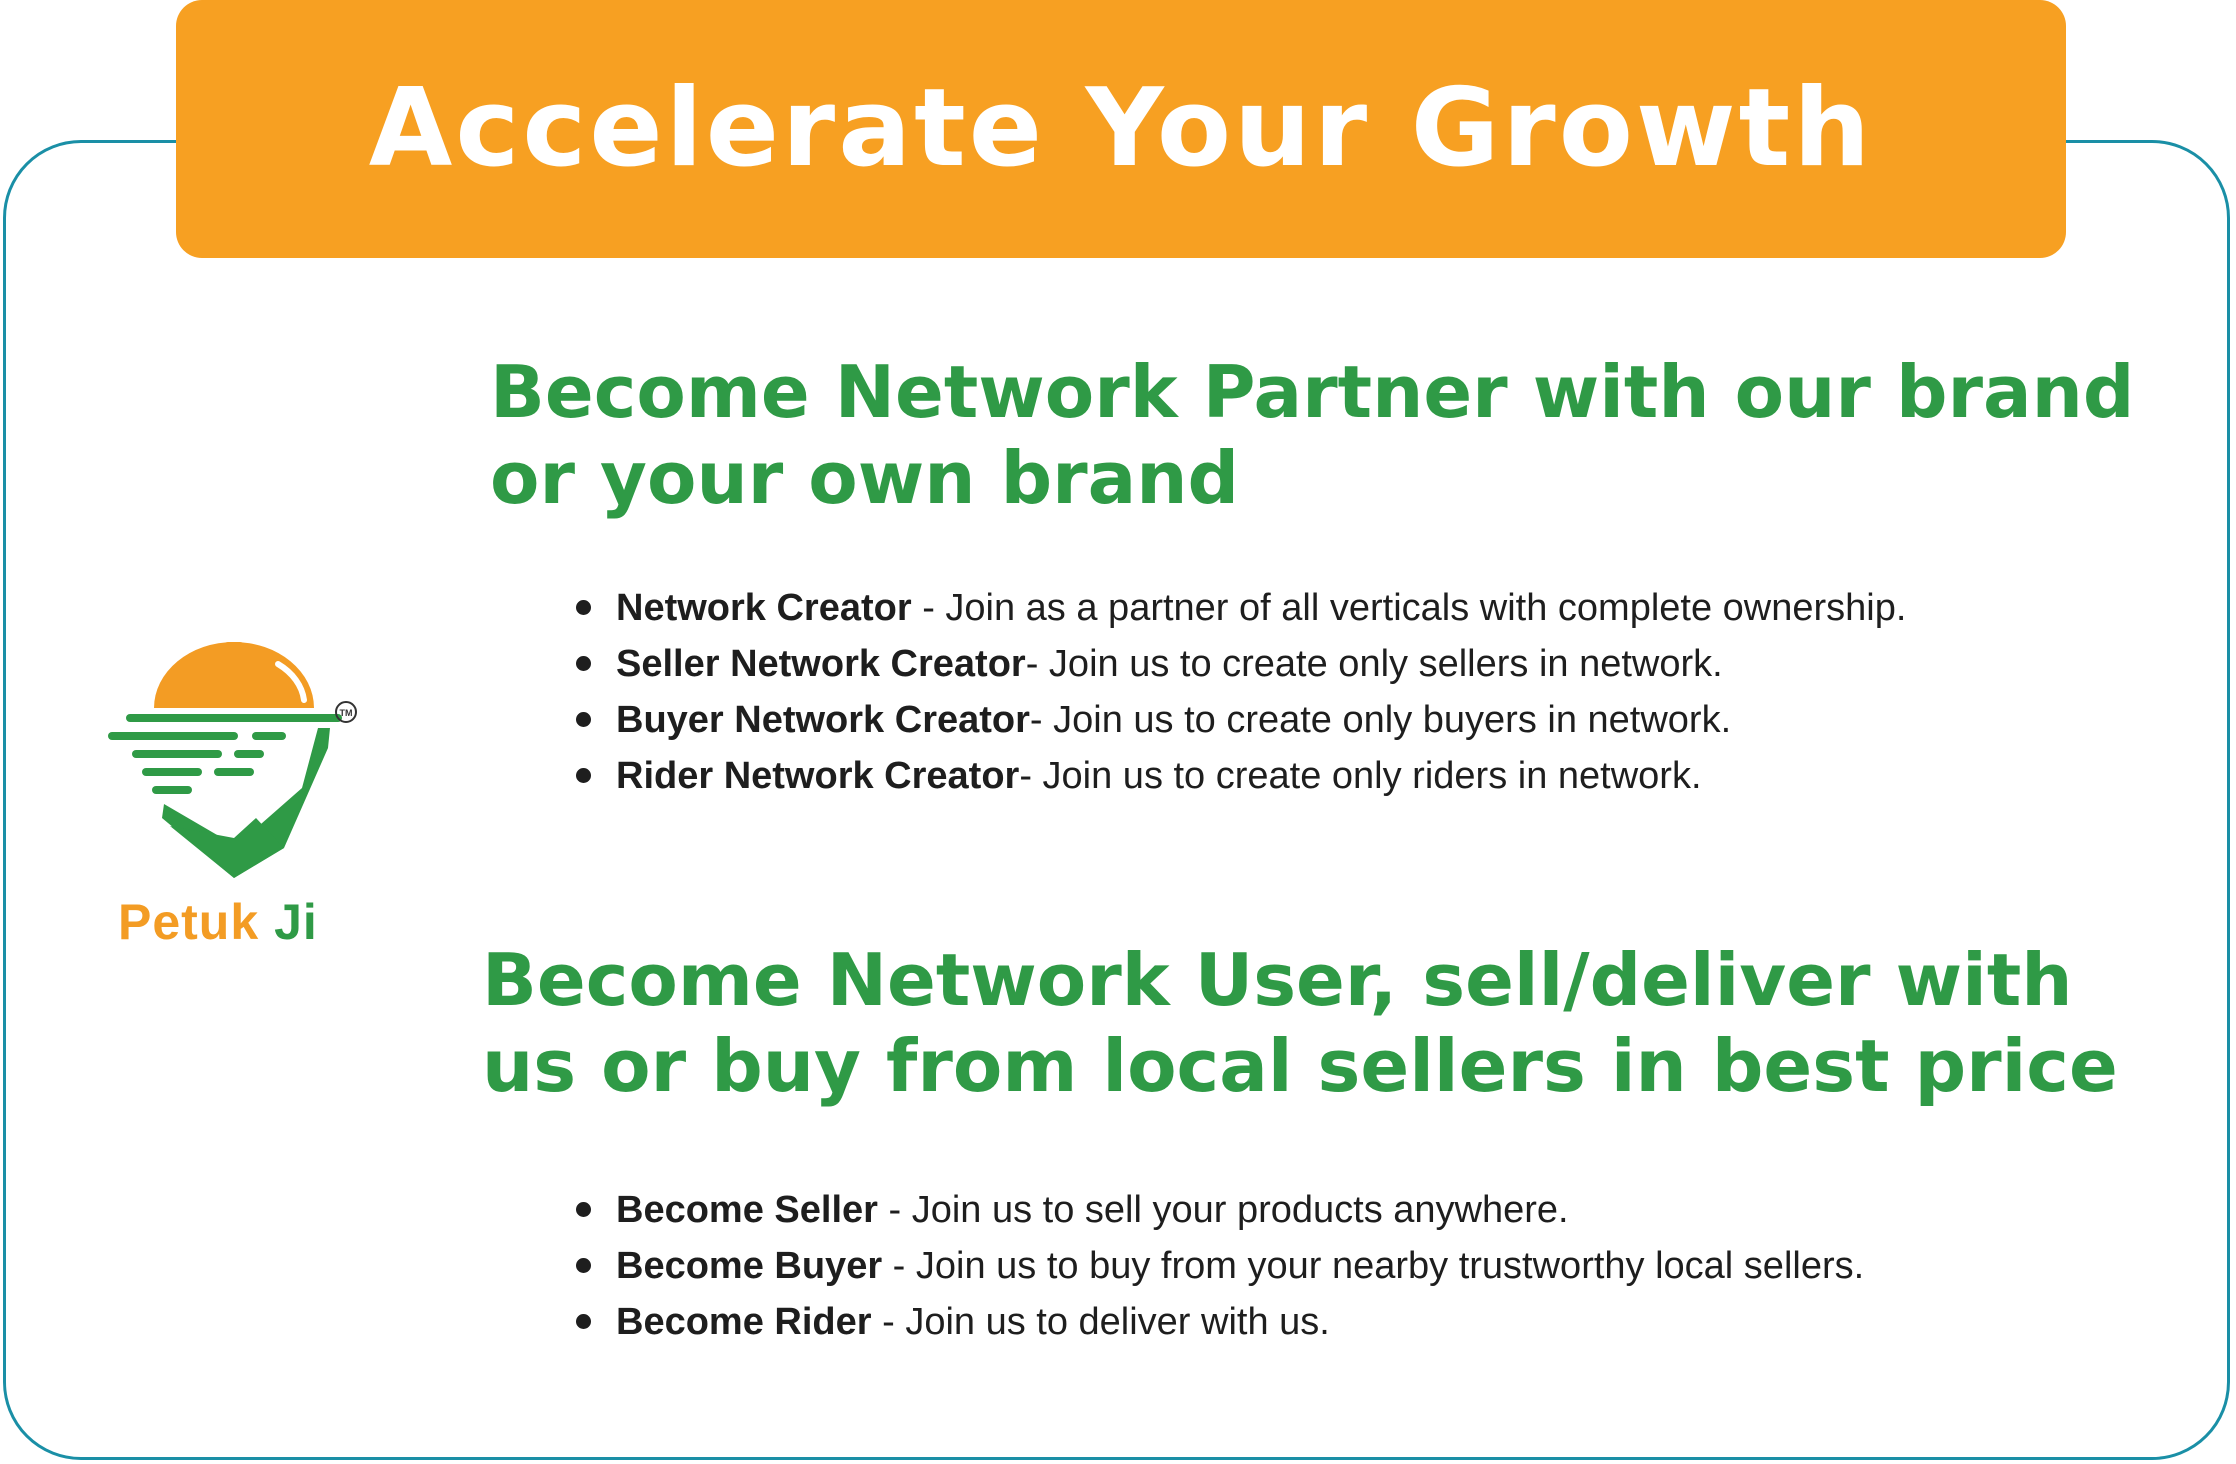 The height and width of the screenshot is (1464, 2236). Describe the element at coordinates (764, 608) in the screenshot. I see `list-item-term: Network Creator` at that location.